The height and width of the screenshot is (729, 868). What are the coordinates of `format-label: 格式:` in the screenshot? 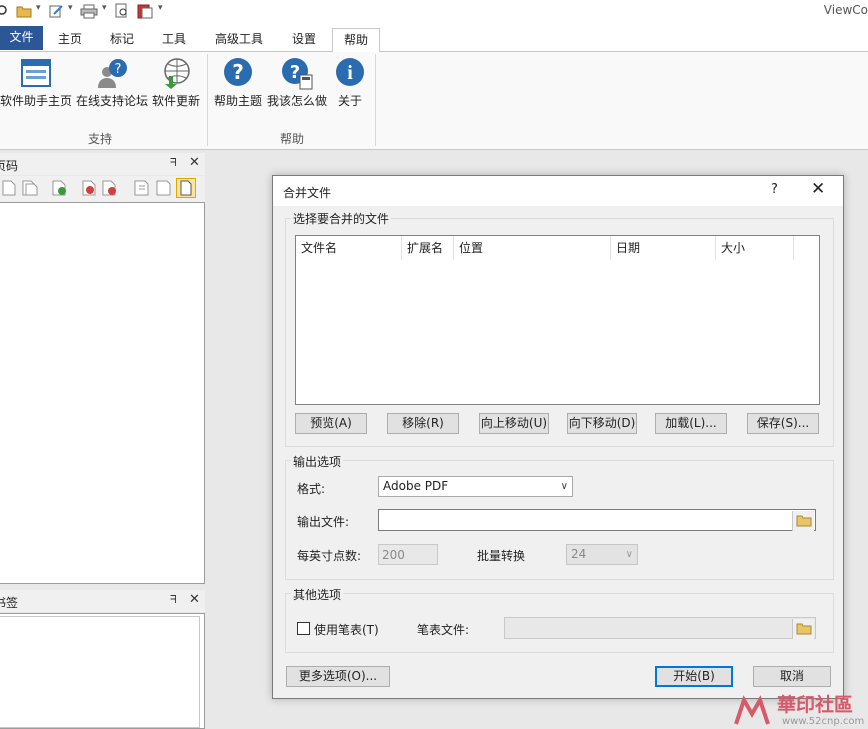 It's located at (311, 489).